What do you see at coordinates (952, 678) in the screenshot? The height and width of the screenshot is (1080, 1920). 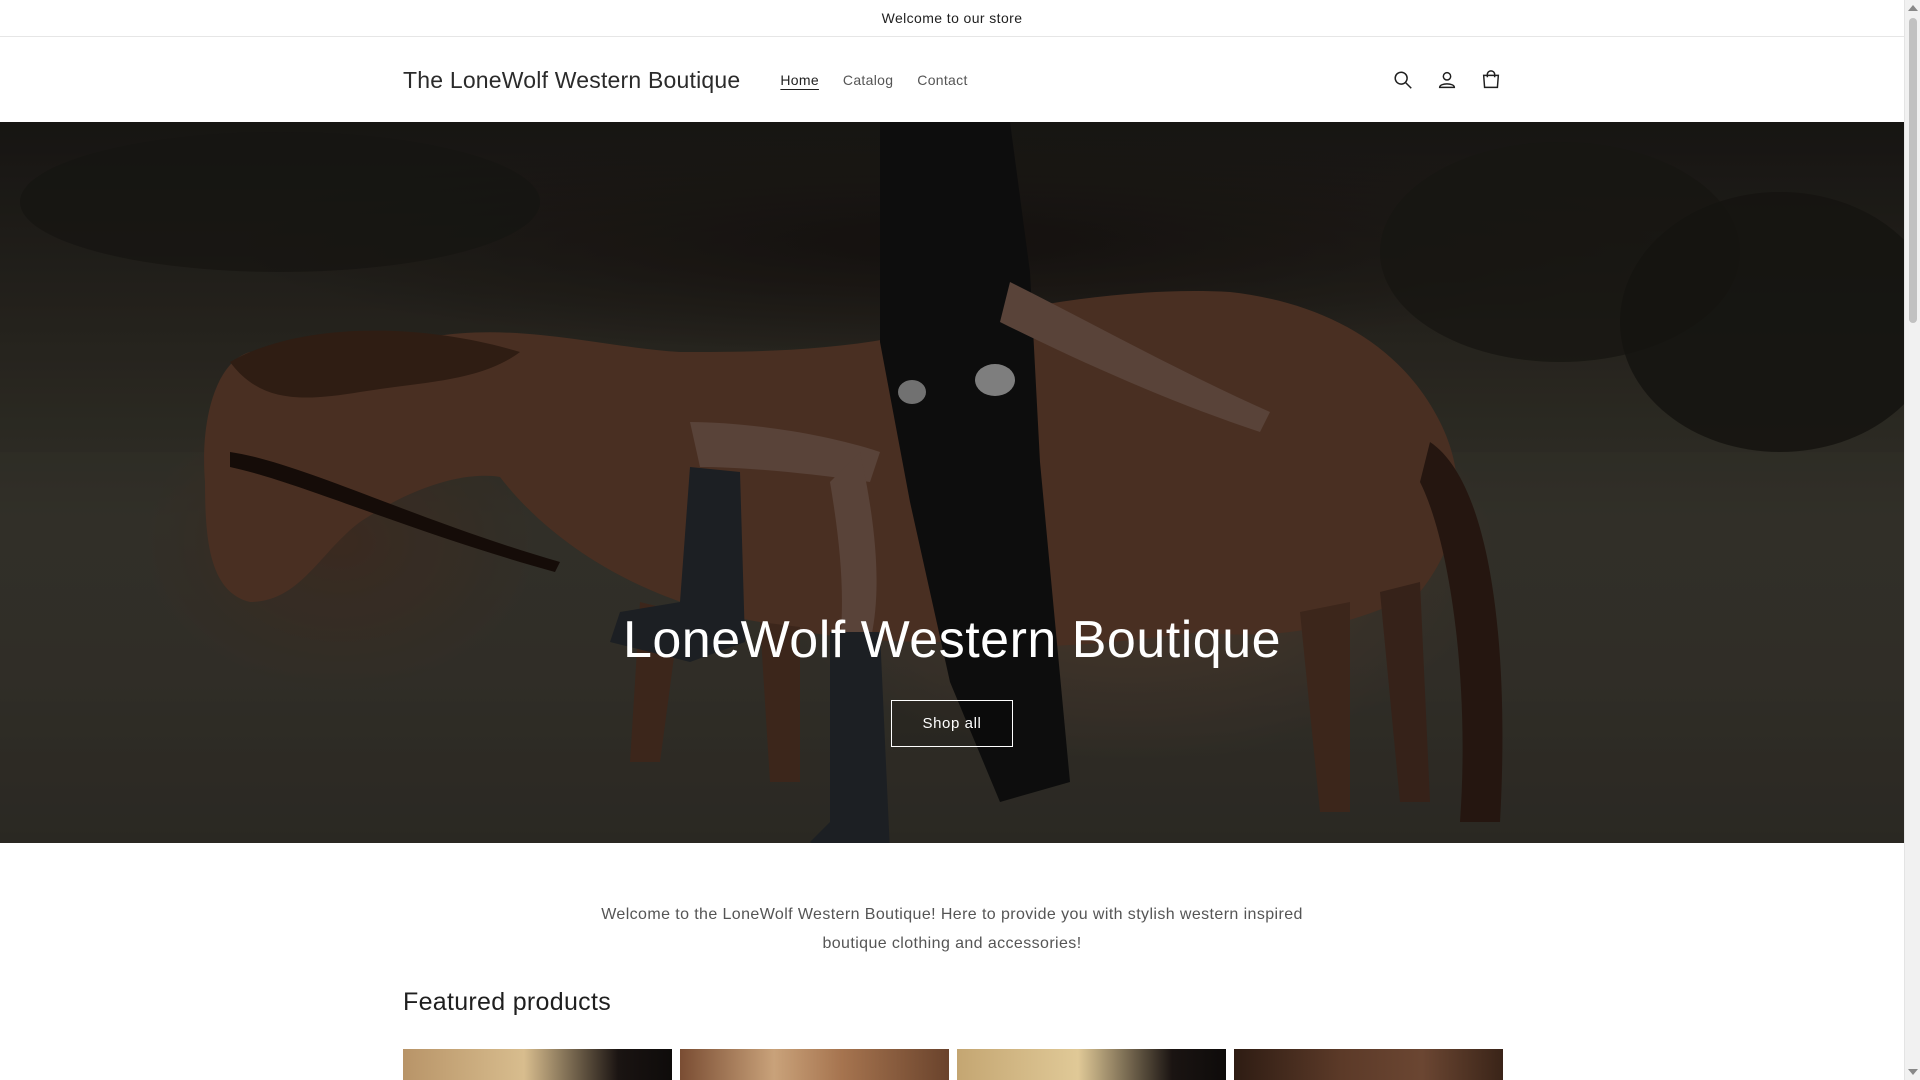 I see `hero-content: LoneWolf Western Boutique Shop all` at bounding box center [952, 678].